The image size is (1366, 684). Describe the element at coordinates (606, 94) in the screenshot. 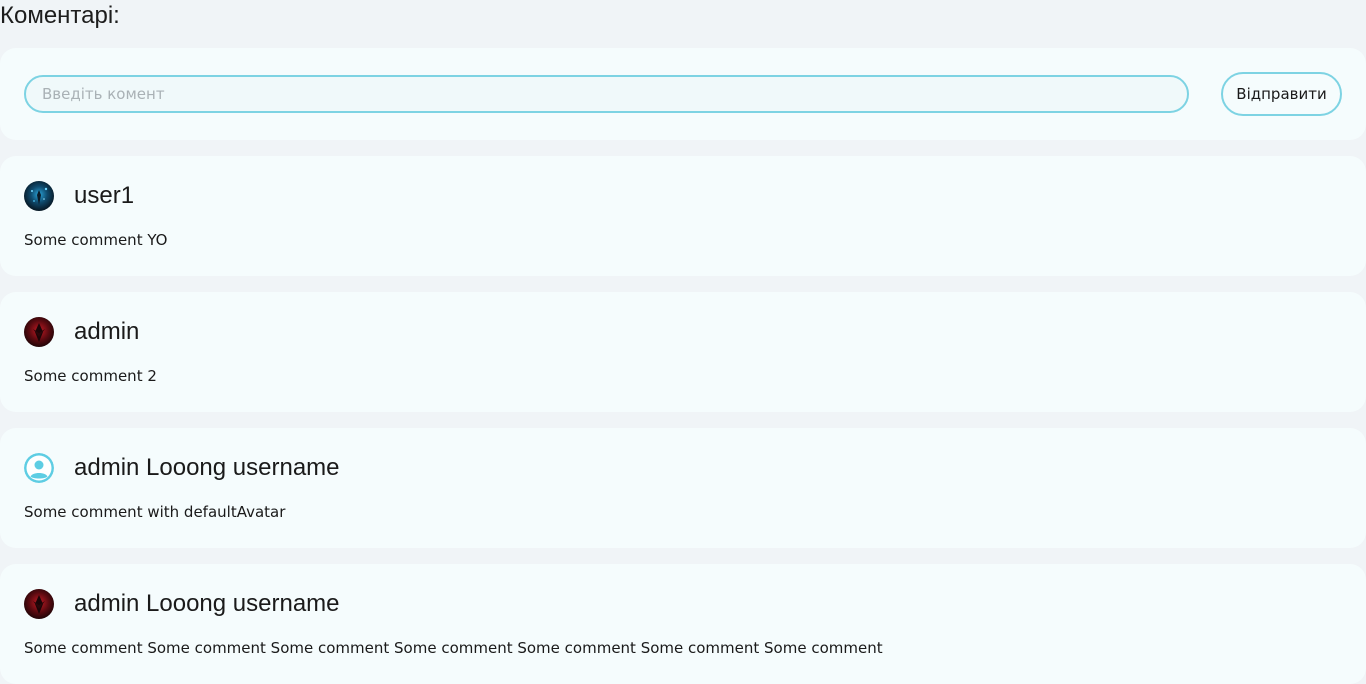

I see `comment-input` at that location.